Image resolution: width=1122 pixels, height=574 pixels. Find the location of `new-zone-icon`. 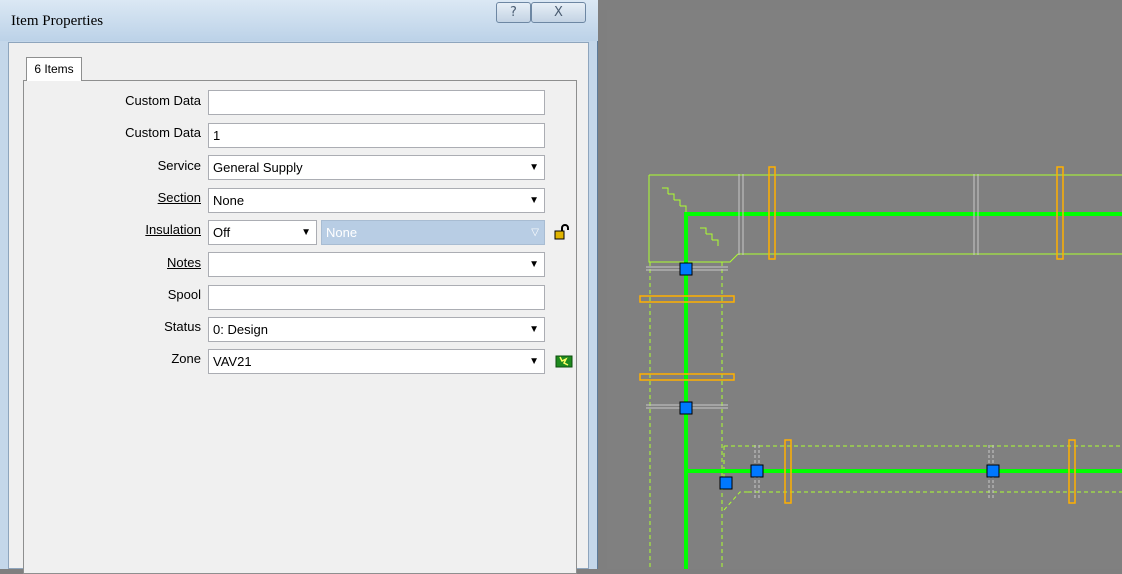

new-zone-icon is located at coordinates (564, 363).